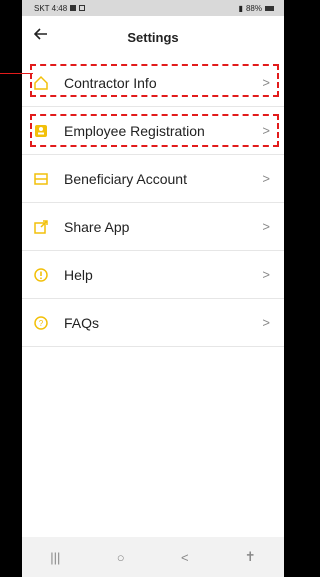 The image size is (320, 577). I want to click on menu-label: FAQs, so click(82, 322).